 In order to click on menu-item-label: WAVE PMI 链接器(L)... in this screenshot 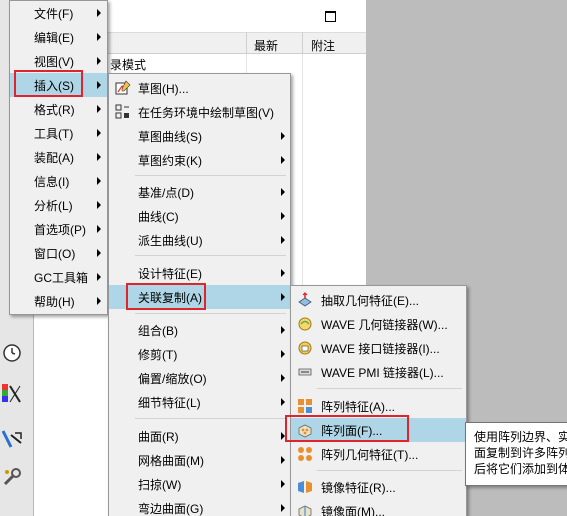, I will do `click(382, 372)`.